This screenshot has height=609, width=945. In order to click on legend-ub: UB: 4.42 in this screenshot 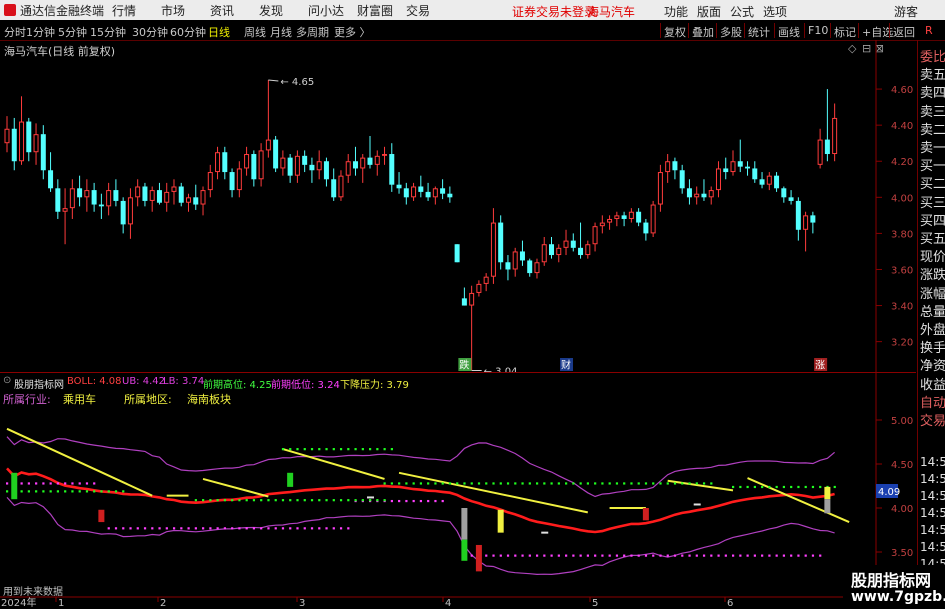, I will do `click(143, 381)`.